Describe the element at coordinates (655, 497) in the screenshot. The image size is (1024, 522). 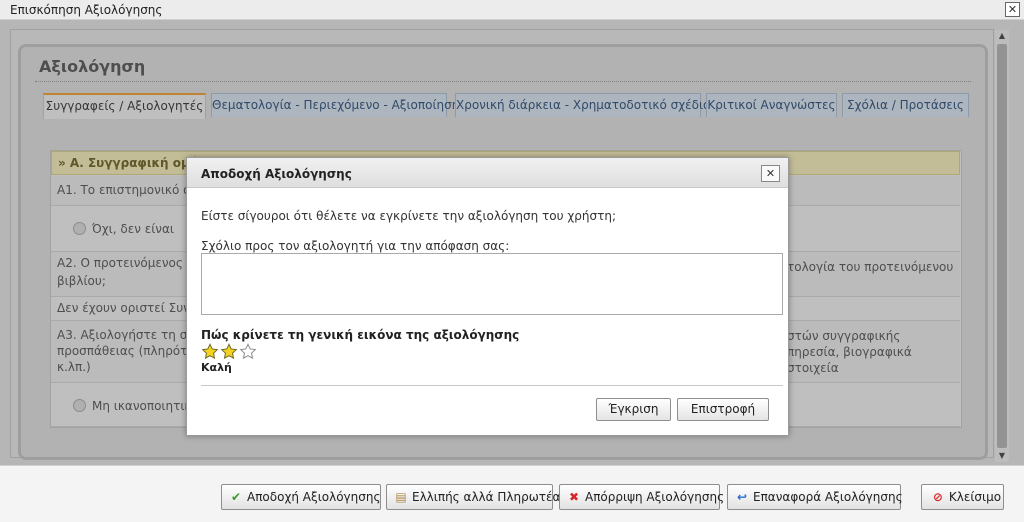
I see `button-label: Απόρριψη Αξιολόγησης` at that location.